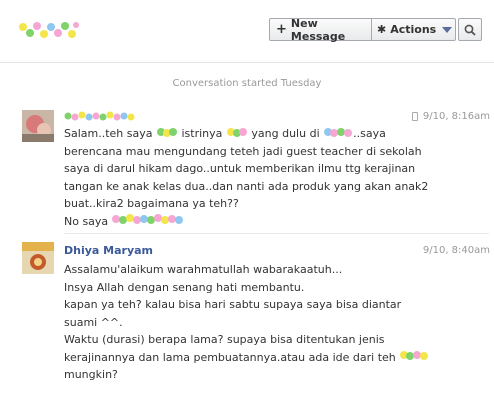  Describe the element at coordinates (447, 29) in the screenshot. I see `chevron-down-icon` at that location.